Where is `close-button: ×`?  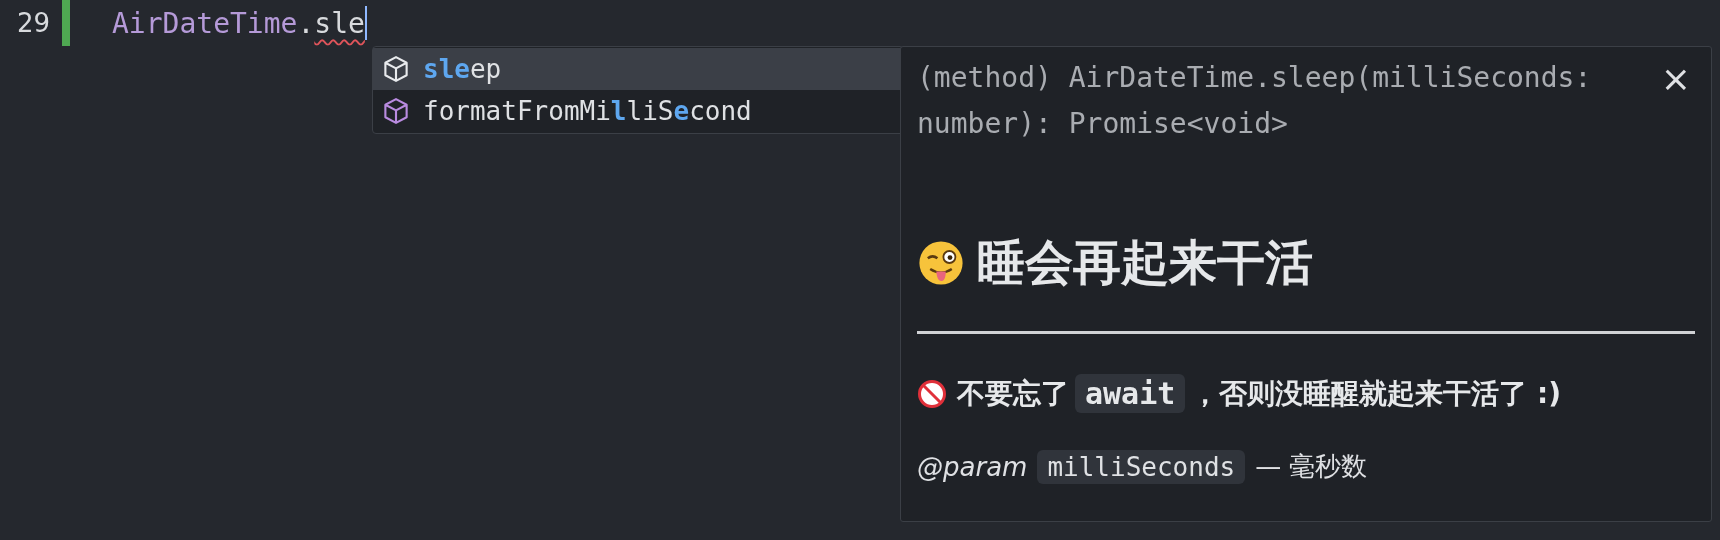
close-button: × is located at coordinates (1675, 79).